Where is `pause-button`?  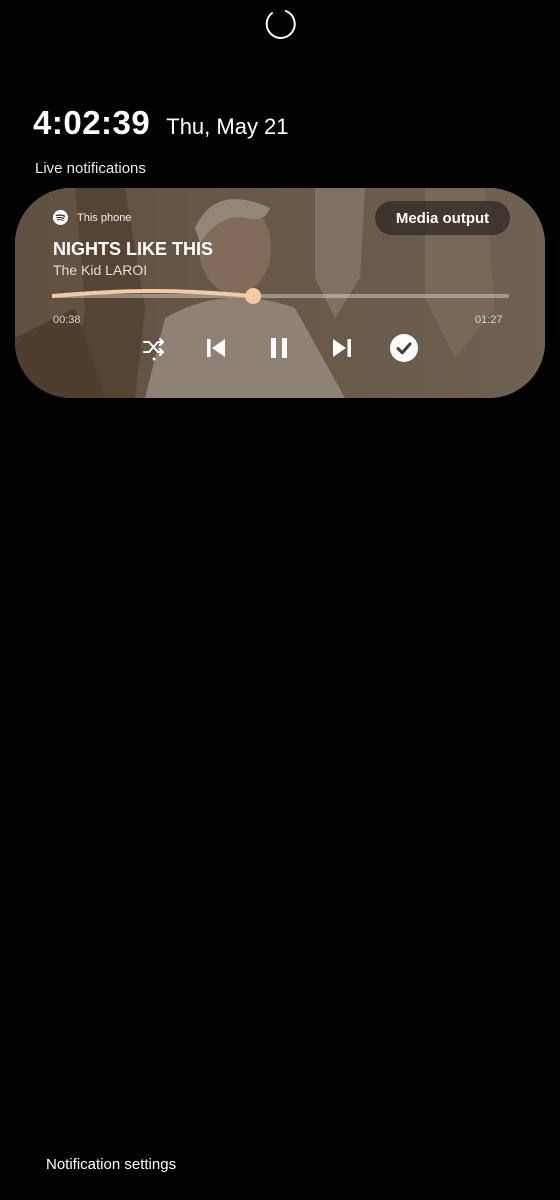
pause-button is located at coordinates (279, 348).